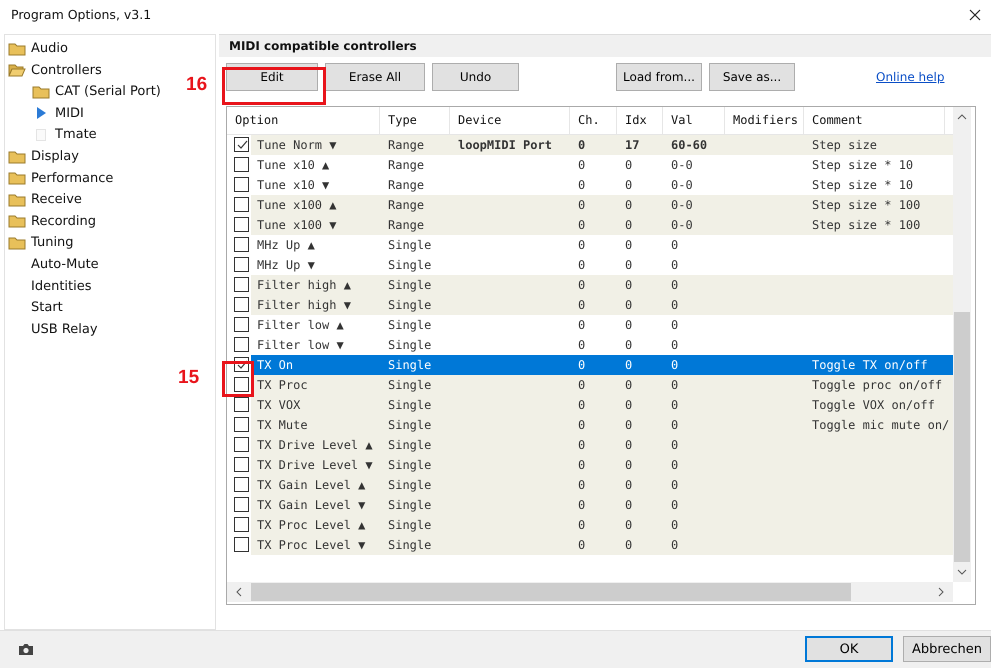 The width and height of the screenshot is (991, 668). I want to click on sidebar-item: Auto-Mute, so click(53, 265).